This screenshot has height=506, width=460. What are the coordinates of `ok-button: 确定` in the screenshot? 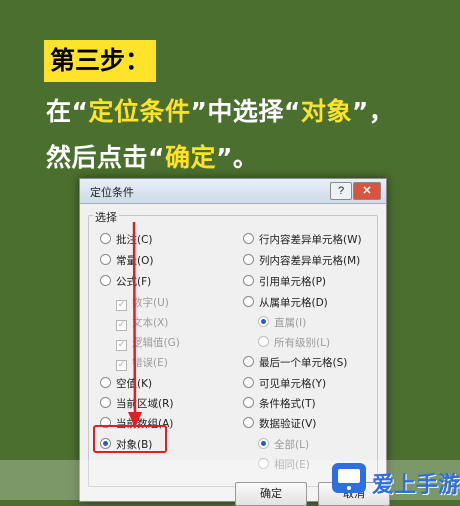 It's located at (271, 494).